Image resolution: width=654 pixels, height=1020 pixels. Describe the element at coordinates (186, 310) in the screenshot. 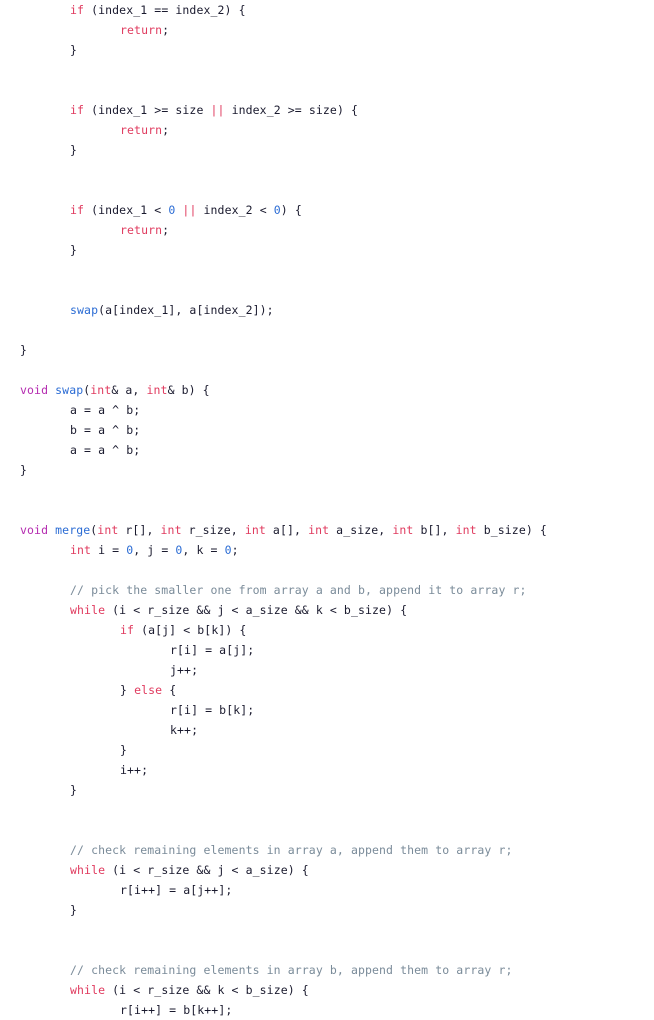

I see `code-token-pl: (a[index_1], a[index_2]);` at that location.